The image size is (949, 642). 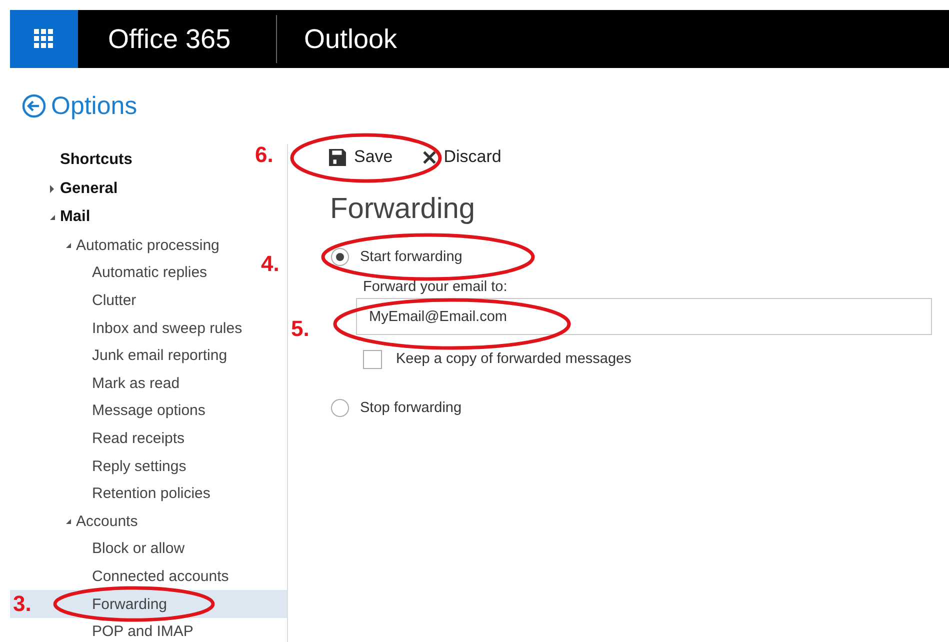 I want to click on sidebar-item: Clutter, so click(x=114, y=300).